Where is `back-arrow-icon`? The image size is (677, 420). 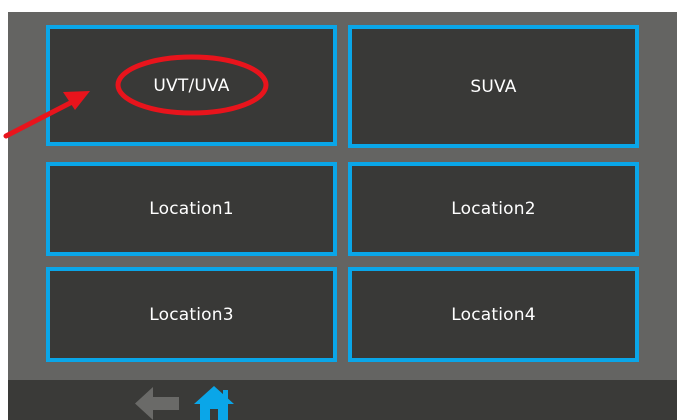
back-arrow-icon is located at coordinates (157, 403).